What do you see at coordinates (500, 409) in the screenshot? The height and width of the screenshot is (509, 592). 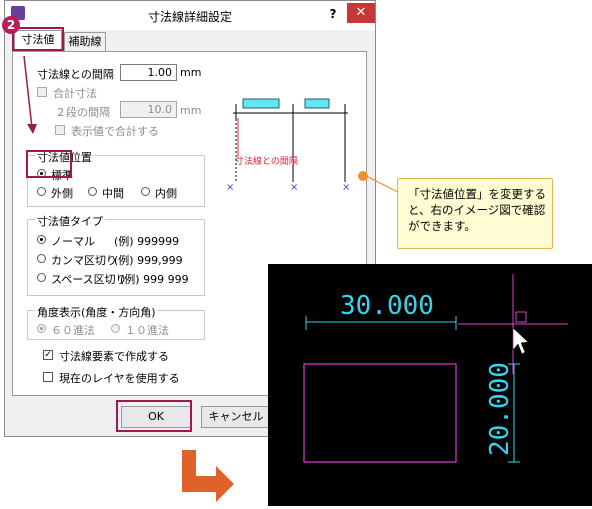 I see `cad-vertical-dim-text: 20.000` at bounding box center [500, 409].